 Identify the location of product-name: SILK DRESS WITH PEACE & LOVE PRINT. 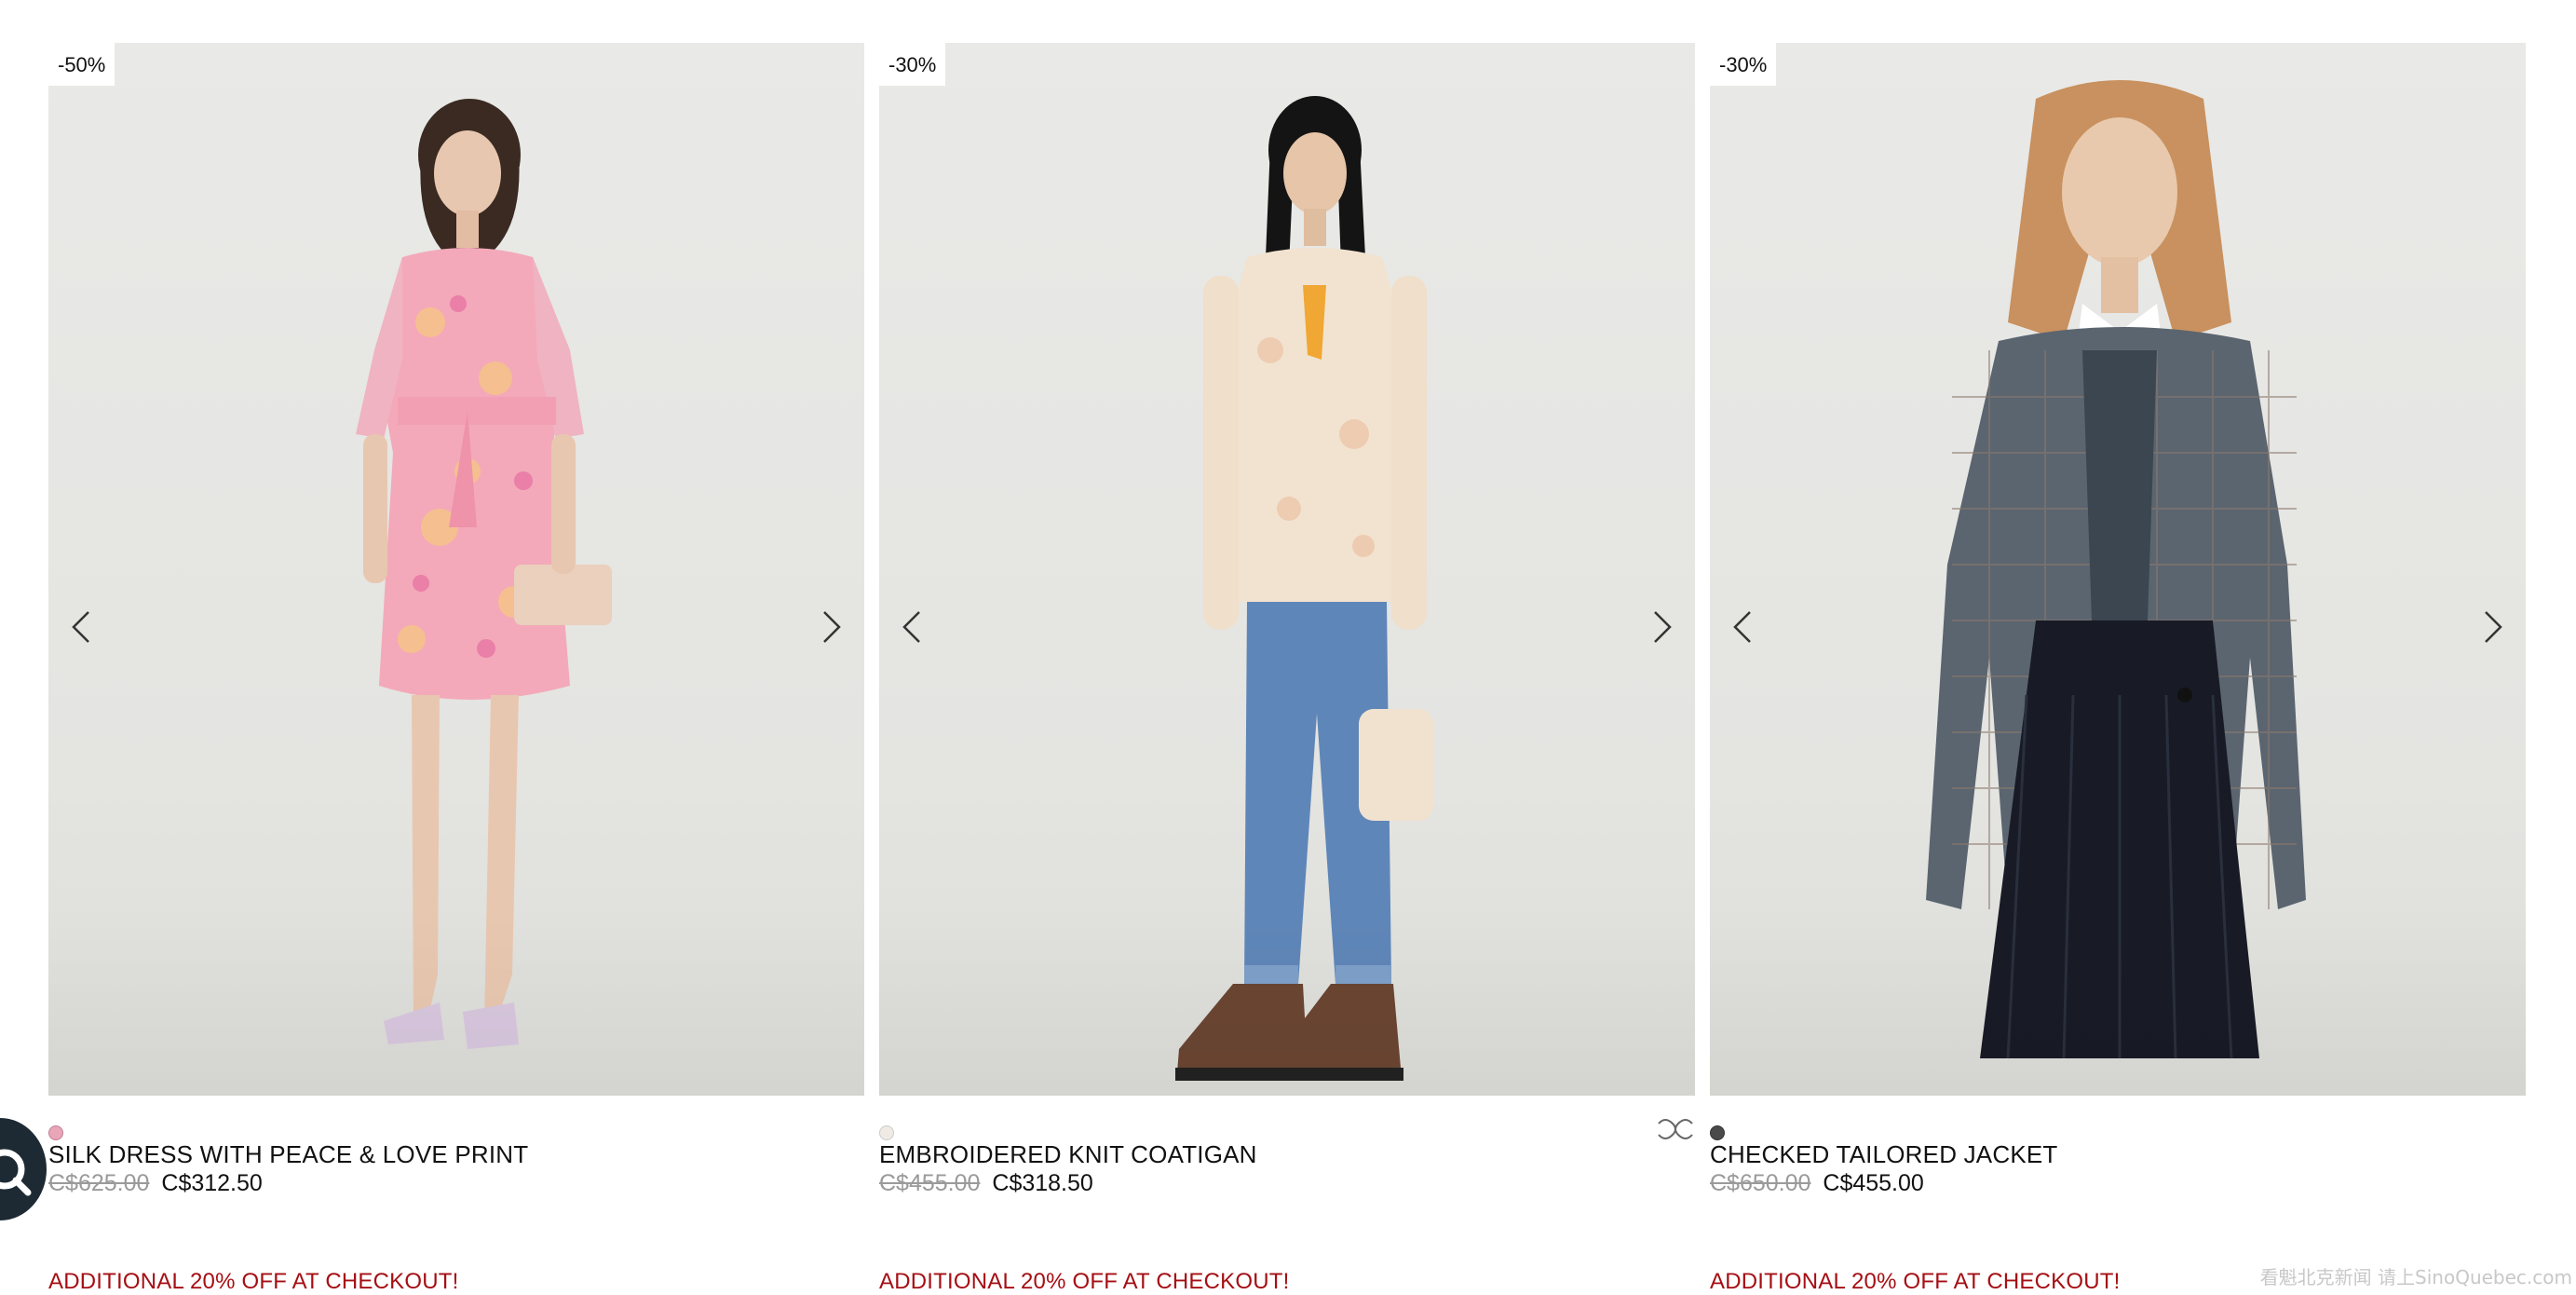
(288, 1154).